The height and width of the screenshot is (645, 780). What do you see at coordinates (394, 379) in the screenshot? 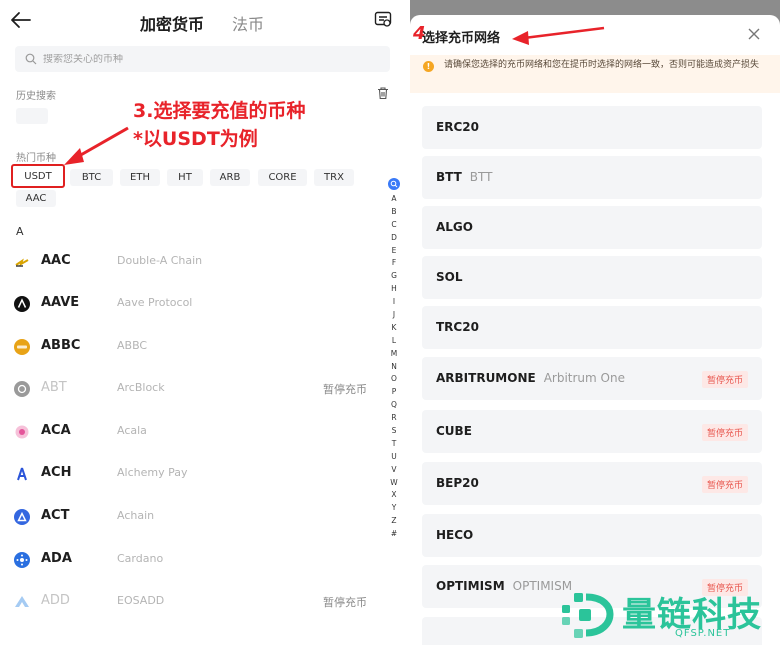
I see `alphabet-letter: O` at bounding box center [394, 379].